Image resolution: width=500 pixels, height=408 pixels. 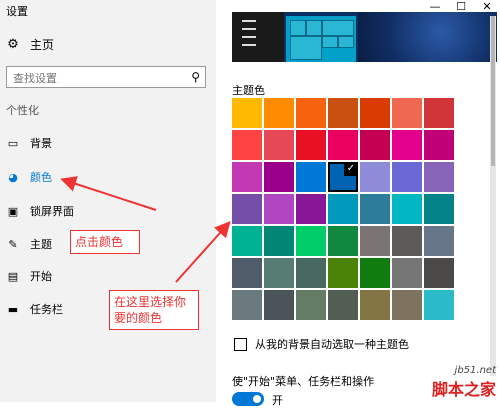 What do you see at coordinates (41, 177) in the screenshot?
I see `sidebar-item-label: 颜色` at bounding box center [41, 177].